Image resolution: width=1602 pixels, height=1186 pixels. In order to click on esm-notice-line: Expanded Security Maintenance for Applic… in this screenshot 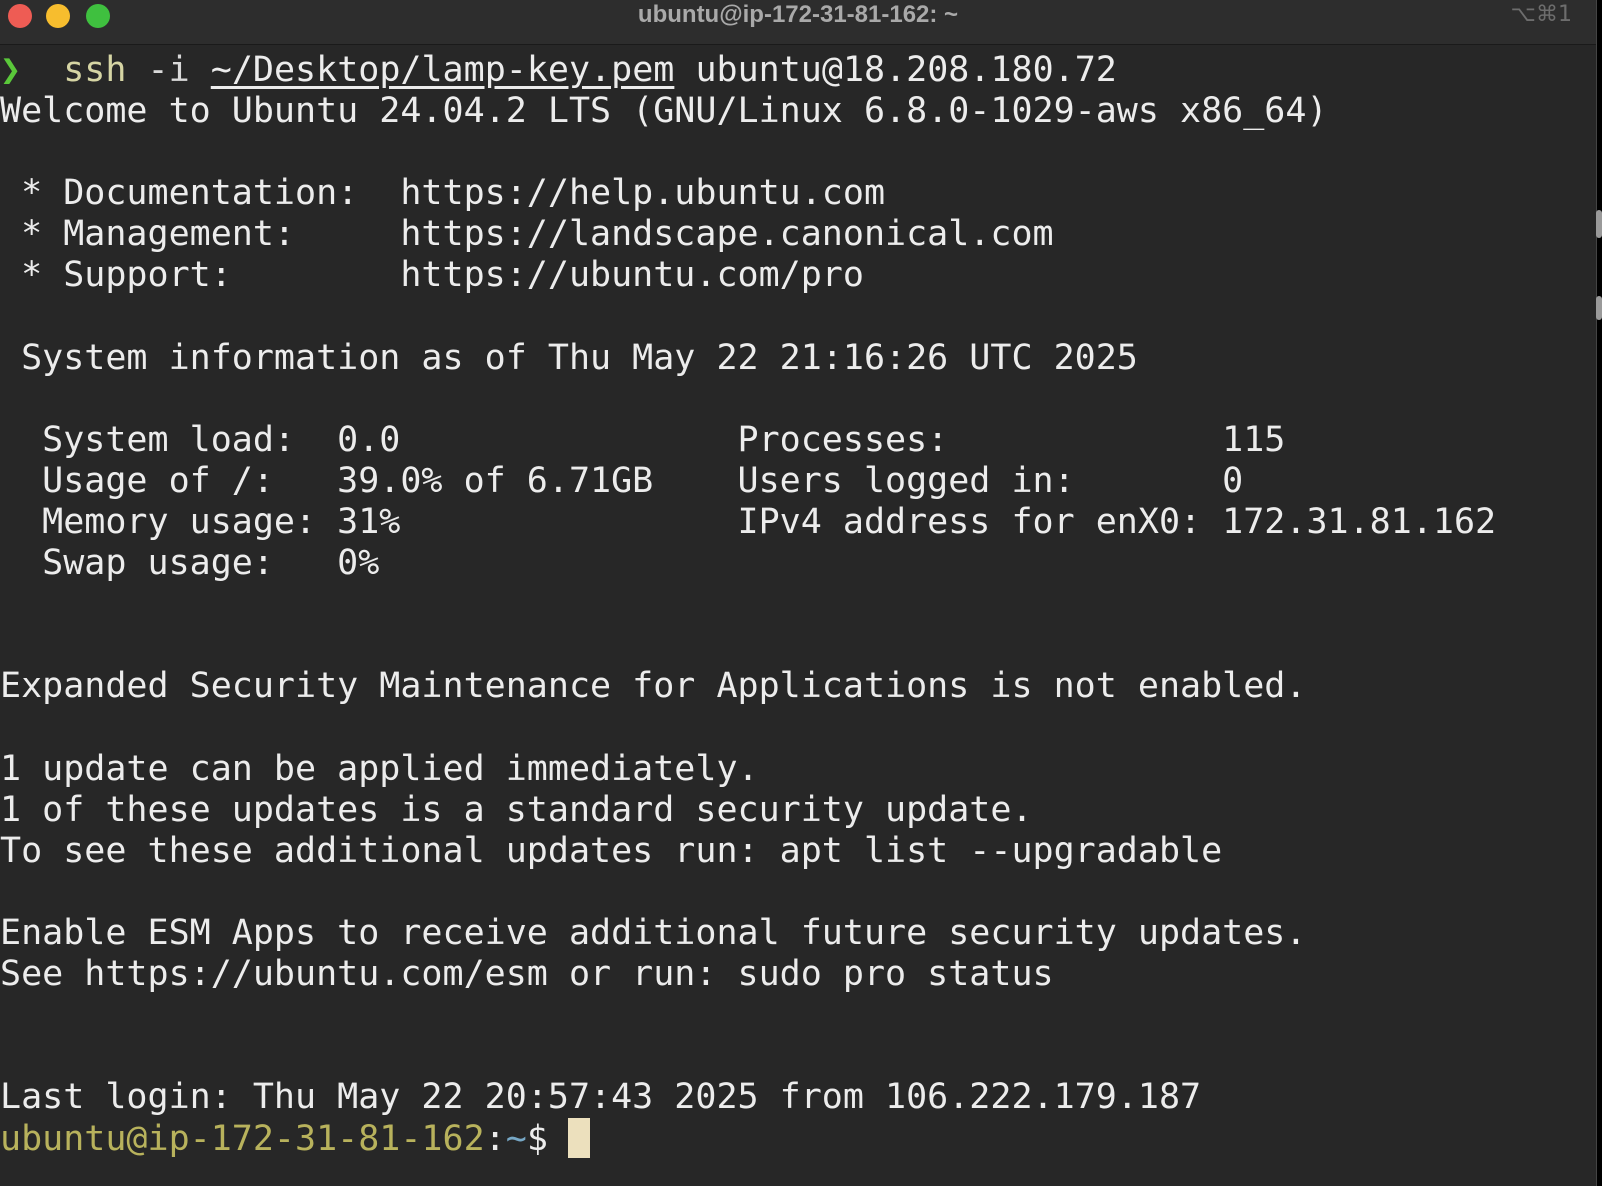, I will do `click(653, 686)`.